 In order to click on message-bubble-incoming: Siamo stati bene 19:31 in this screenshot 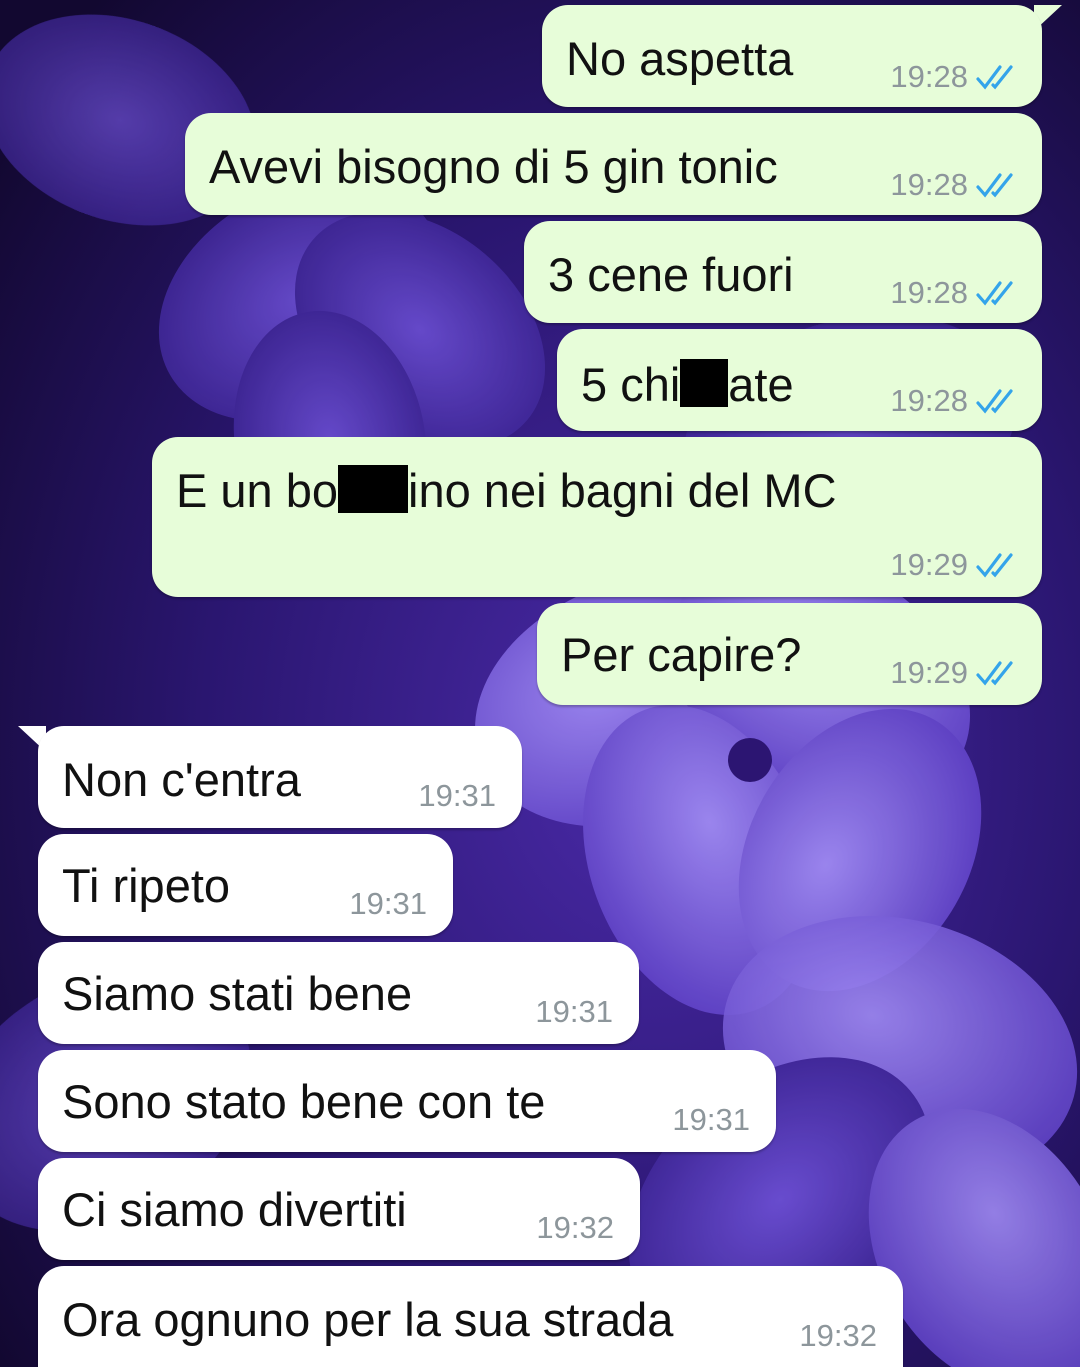, I will do `click(338, 993)`.